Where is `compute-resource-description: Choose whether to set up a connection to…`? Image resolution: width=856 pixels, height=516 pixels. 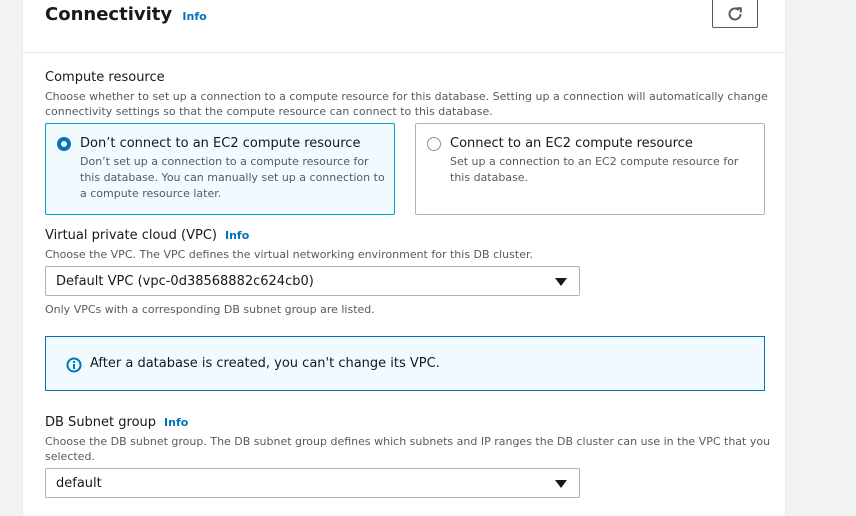 compute-resource-description: Choose whether to set up a connection to… is located at coordinates (410, 104).